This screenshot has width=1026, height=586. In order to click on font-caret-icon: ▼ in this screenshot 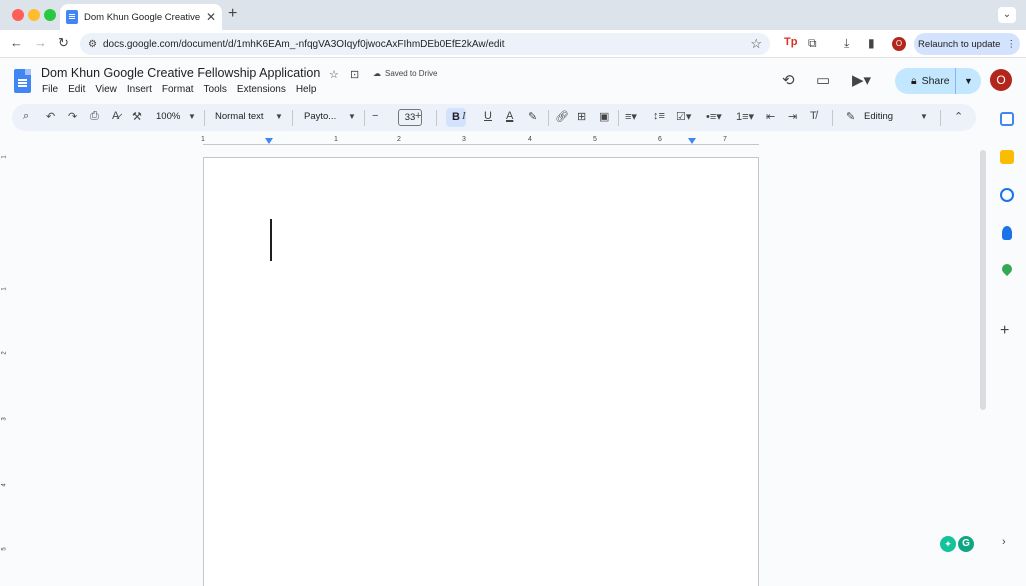, I will do `click(352, 116)`.